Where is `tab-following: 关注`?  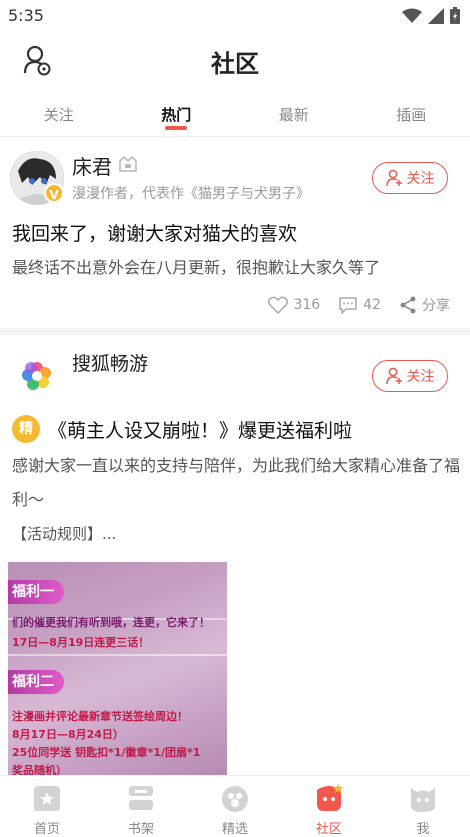 tab-following: 关注 is located at coordinates (59, 116).